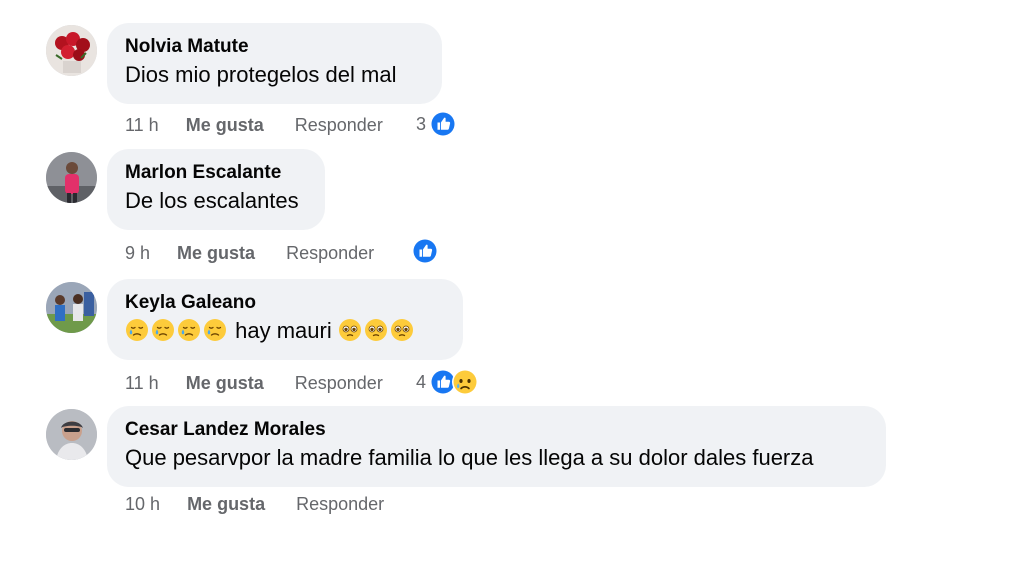  Describe the element at coordinates (216, 173) in the screenshot. I see `comment-author: Marlon Escalante` at that location.